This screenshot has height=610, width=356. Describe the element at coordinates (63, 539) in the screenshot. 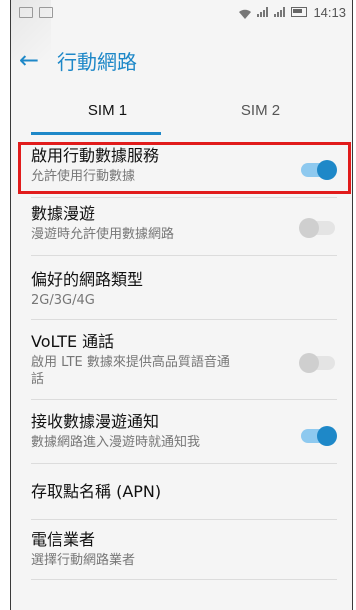

I see `setting-title: 電信業者` at that location.